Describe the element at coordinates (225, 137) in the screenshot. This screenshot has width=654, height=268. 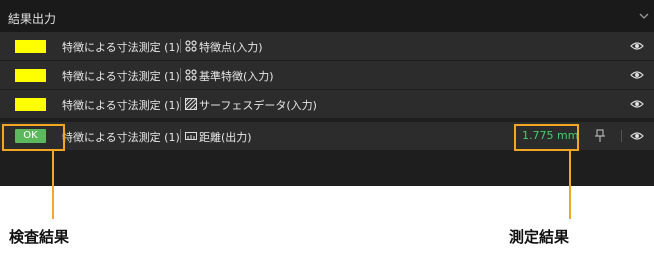
I see `item-label: 距離(出力)` at that location.